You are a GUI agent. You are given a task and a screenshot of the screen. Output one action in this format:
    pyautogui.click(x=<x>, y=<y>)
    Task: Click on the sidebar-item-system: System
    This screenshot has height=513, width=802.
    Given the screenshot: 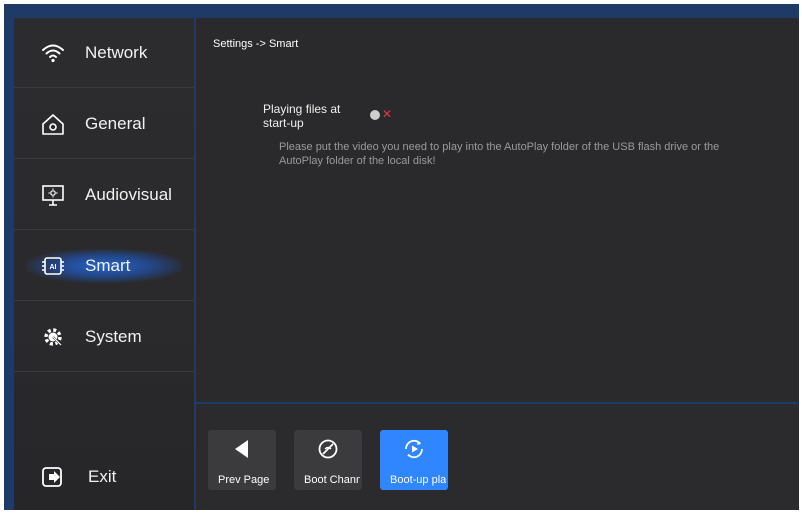 What is the action you would take?
    pyautogui.click(x=104, y=337)
    